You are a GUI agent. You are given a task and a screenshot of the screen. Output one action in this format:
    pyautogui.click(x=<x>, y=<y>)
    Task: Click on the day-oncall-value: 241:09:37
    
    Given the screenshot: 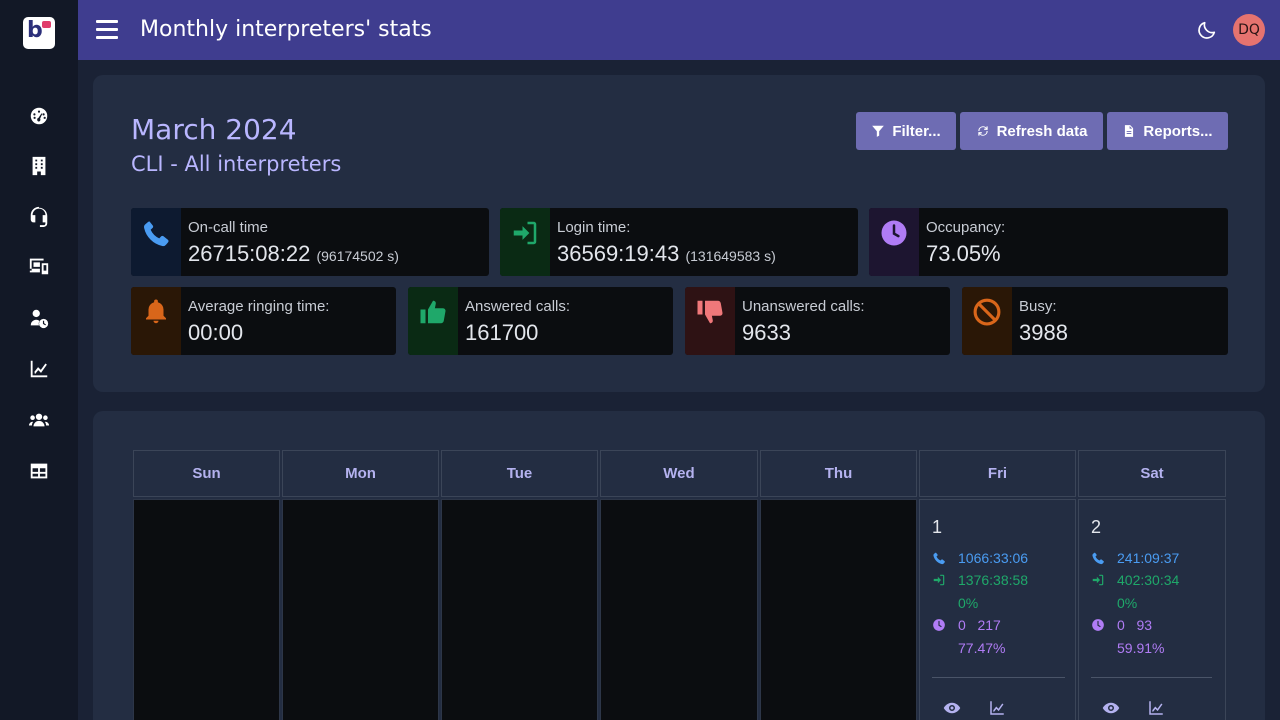 What is the action you would take?
    pyautogui.click(x=1148, y=558)
    